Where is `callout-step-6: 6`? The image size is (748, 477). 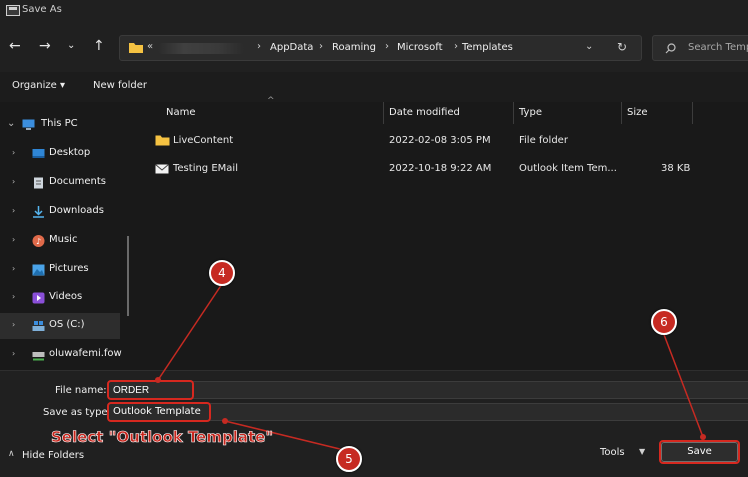 callout-step-6: 6 is located at coordinates (664, 322).